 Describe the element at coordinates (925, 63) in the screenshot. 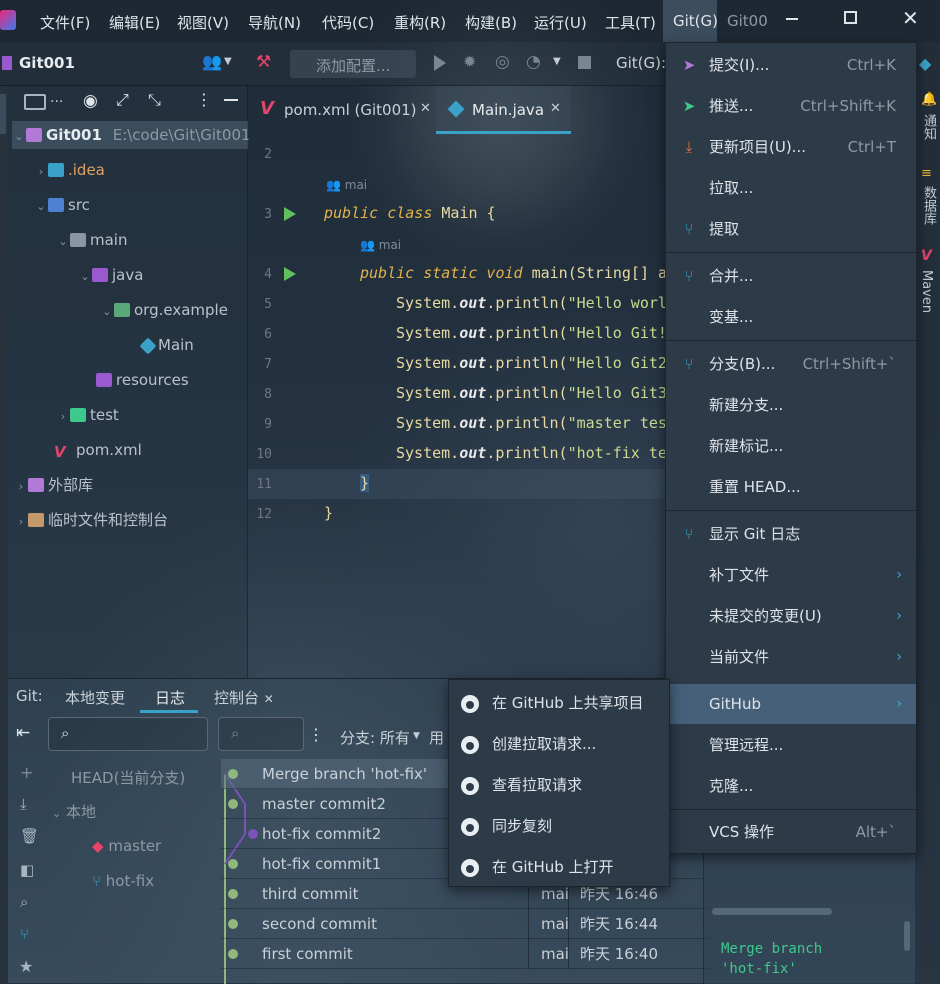

I see `plugin-icon: ◆` at that location.